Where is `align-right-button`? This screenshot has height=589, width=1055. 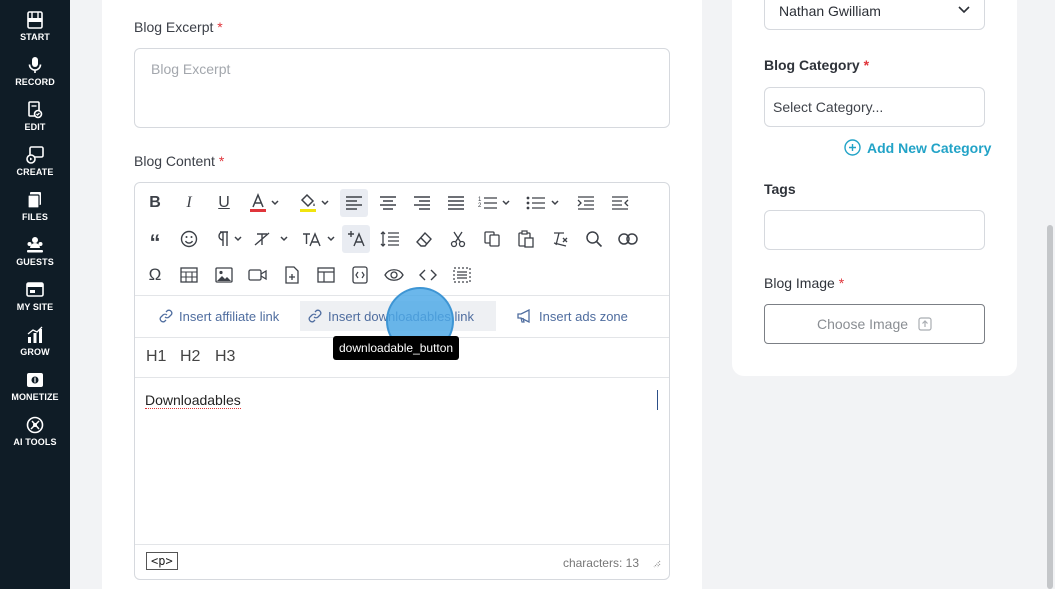 align-right-button is located at coordinates (422, 203).